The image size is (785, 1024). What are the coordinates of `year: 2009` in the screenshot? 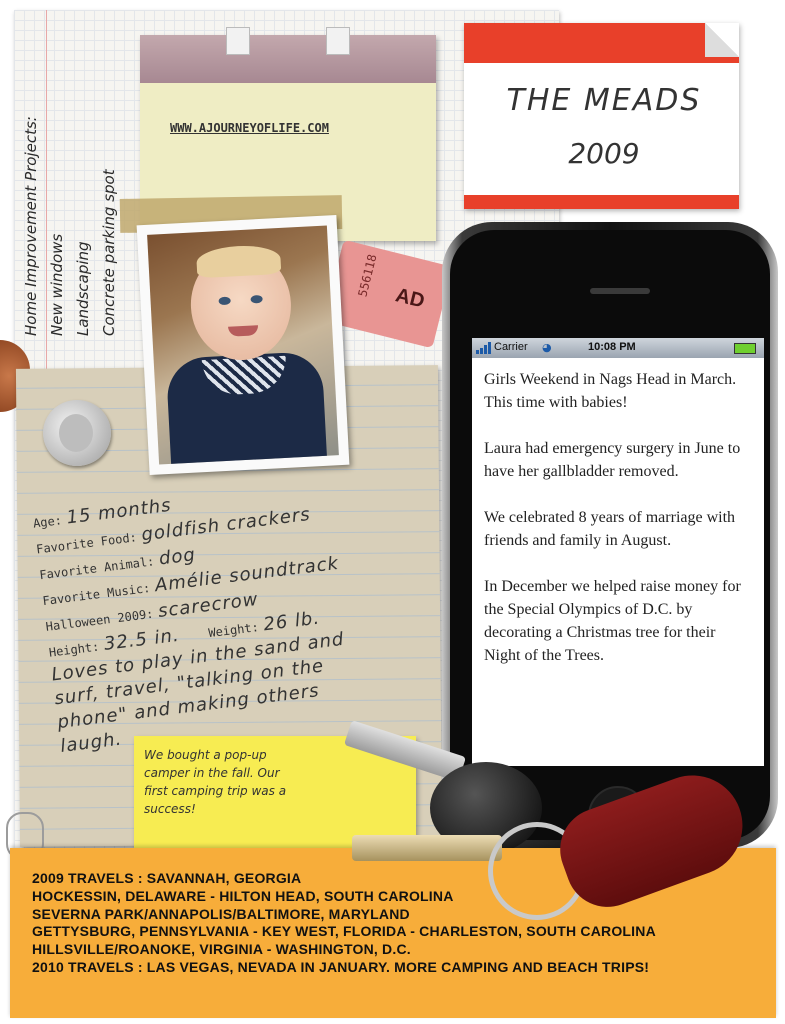 It's located at (604, 153).